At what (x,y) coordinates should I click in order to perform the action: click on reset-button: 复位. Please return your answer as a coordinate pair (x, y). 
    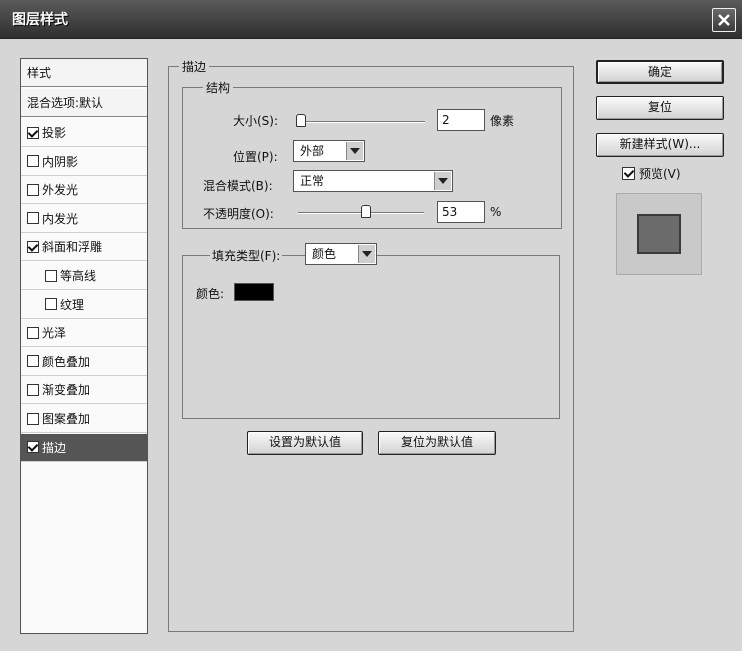
    Looking at the image, I should click on (660, 108).